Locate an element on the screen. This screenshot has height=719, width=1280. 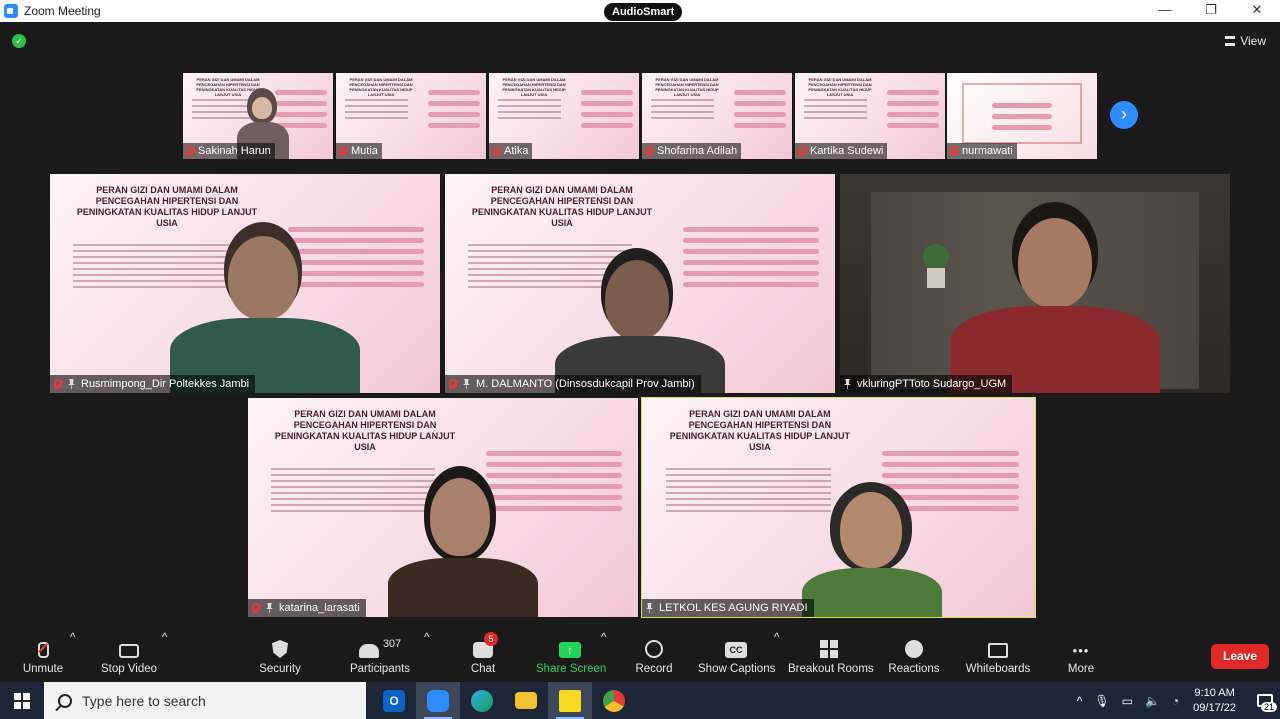
window-controls: — ❐ ✕ is located at coordinates (1211, 11).